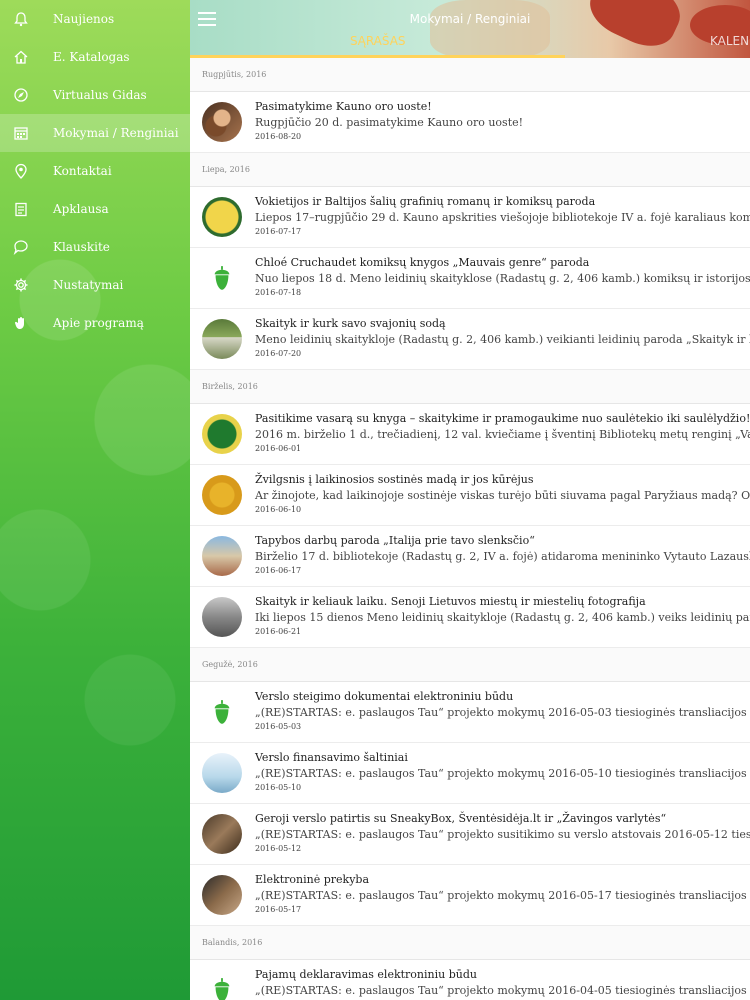  I want to click on sidebar-item-3: Virtualus Gidas, so click(95, 95).